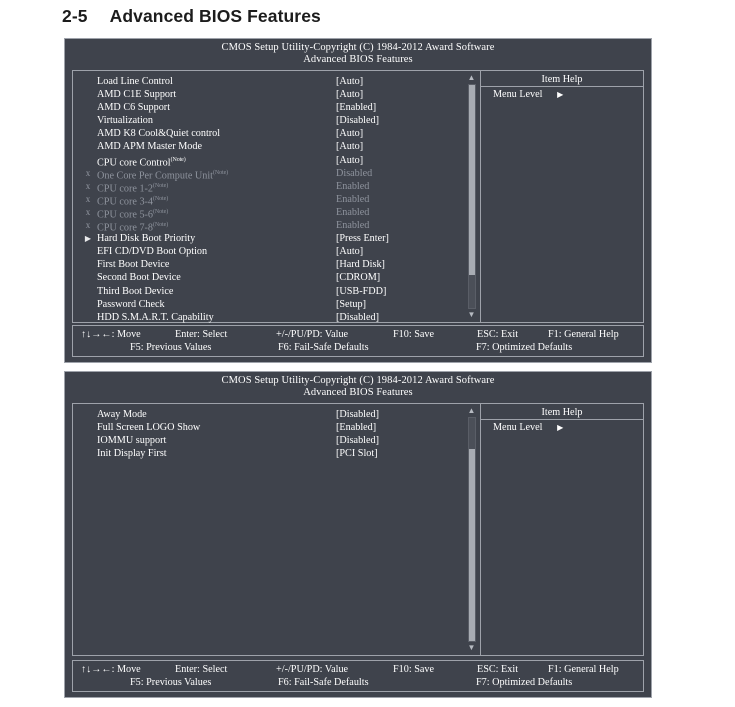  Describe the element at coordinates (133, 107) in the screenshot. I see `setting-label: AMD C6 Support` at that location.